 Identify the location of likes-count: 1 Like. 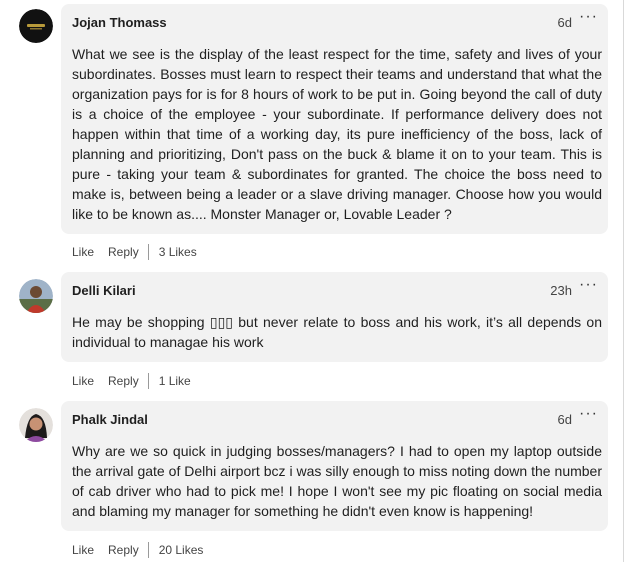
(175, 381).